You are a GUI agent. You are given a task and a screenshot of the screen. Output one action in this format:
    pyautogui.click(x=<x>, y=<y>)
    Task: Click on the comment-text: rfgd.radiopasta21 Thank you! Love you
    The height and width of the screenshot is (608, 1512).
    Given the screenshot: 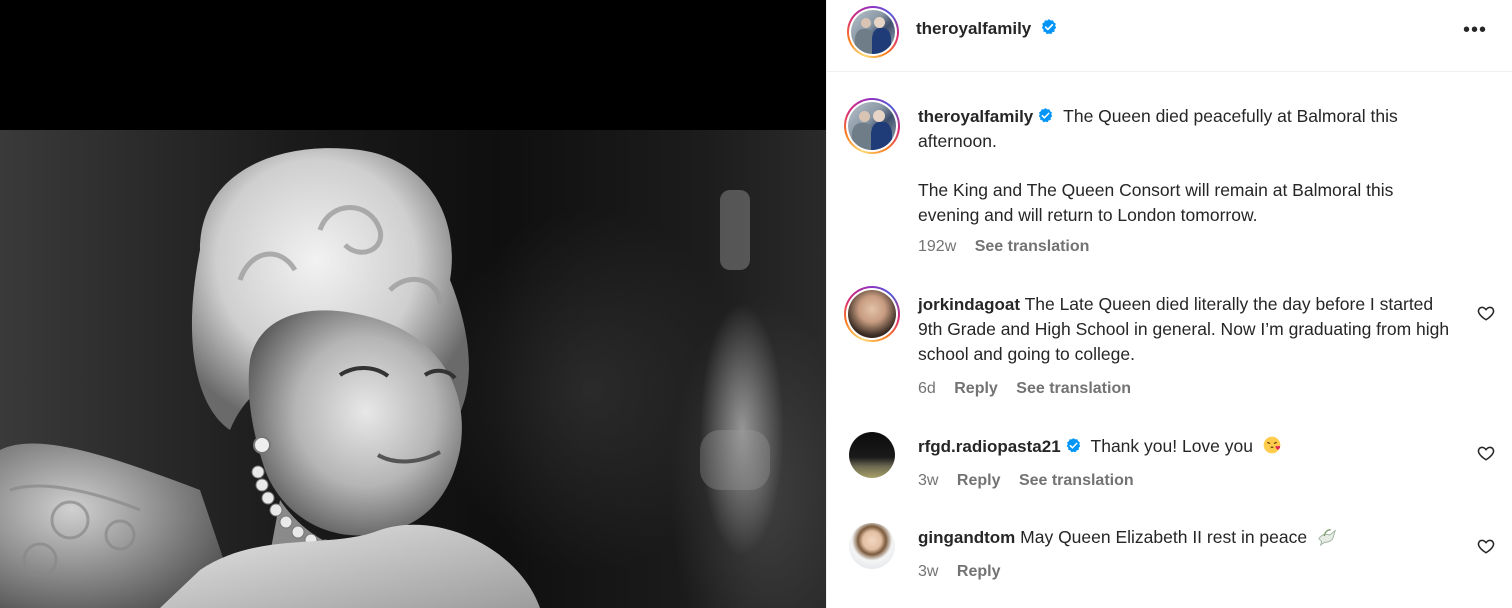 What is the action you would take?
    pyautogui.click(x=1188, y=446)
    